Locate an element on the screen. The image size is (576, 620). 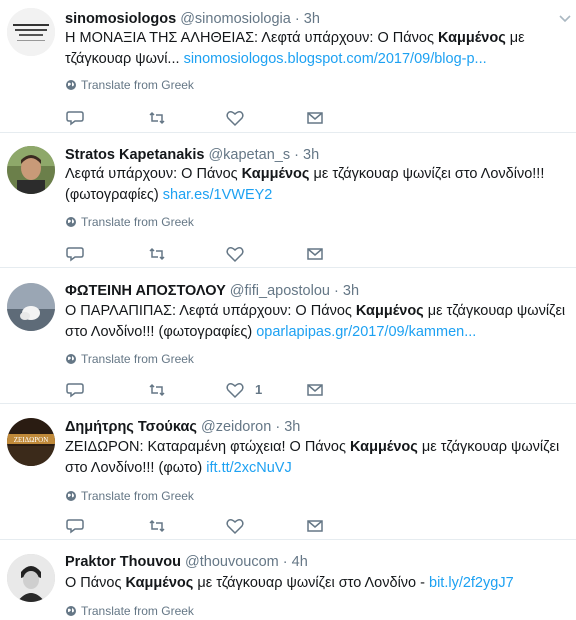
tweet-header: Δημήτρης Τσούκας @zeidoron · 3h is located at coordinates (182, 427).